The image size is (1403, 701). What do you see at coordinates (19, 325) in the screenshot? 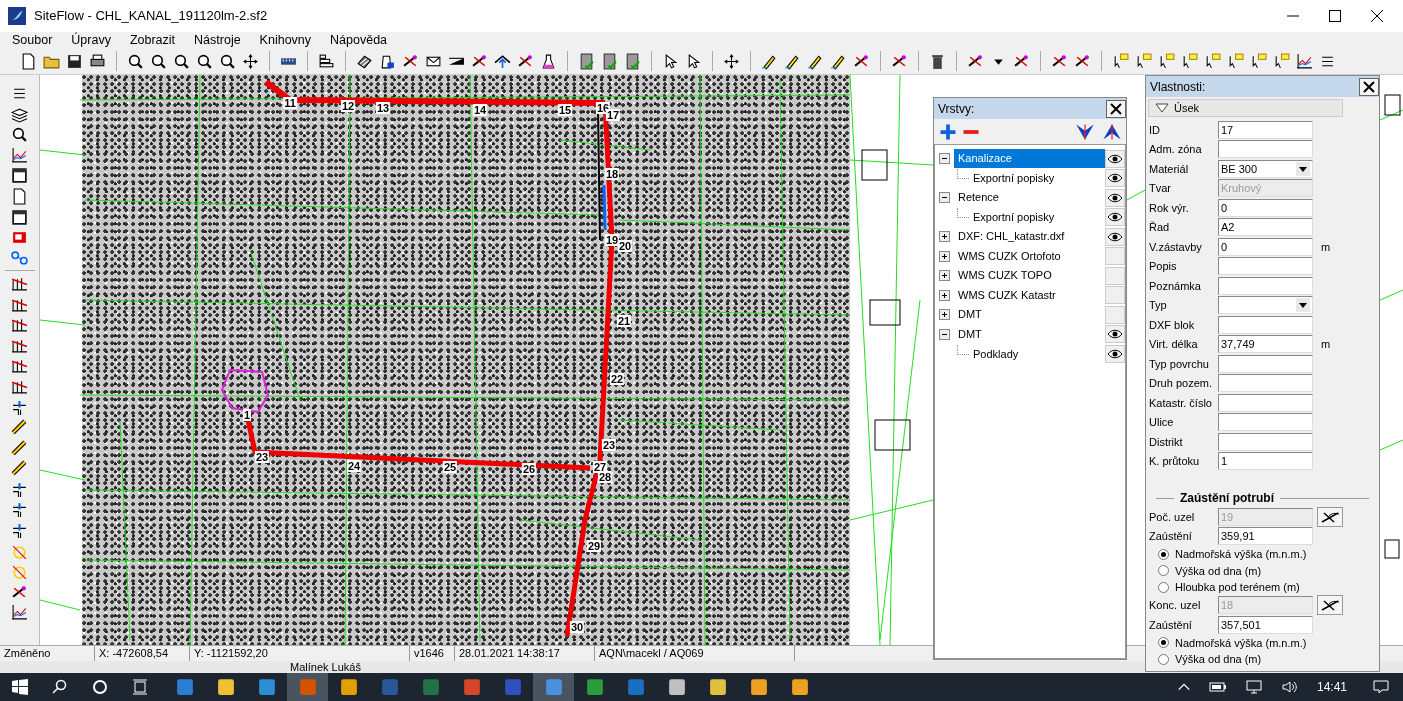
I see `profile-icon` at bounding box center [19, 325].